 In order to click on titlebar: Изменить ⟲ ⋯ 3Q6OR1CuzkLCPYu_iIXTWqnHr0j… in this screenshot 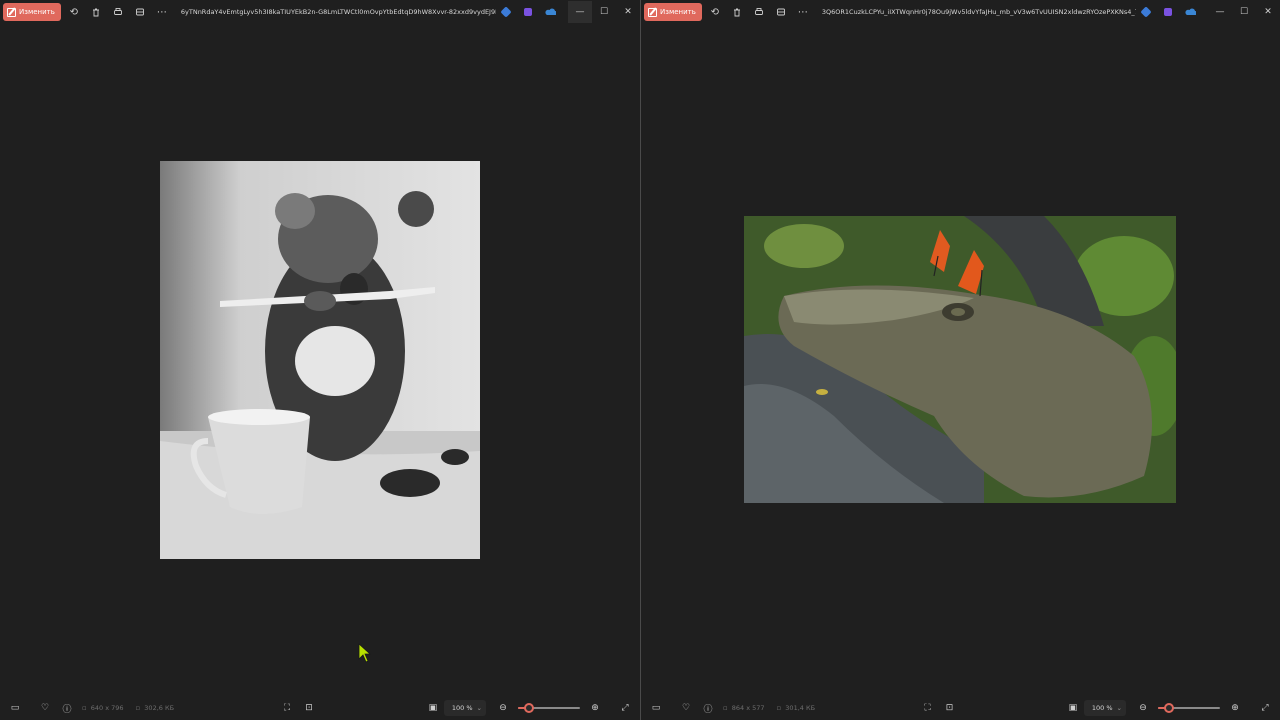, I will do `click(960, 12)`.